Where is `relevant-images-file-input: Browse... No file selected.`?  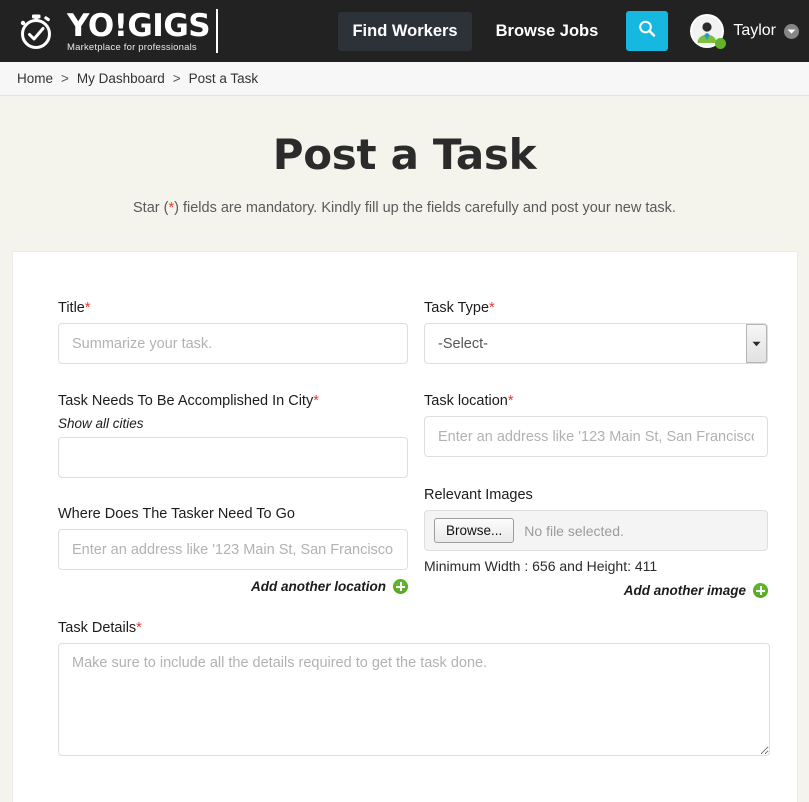
relevant-images-file-input: Browse... No file selected. is located at coordinates (596, 530).